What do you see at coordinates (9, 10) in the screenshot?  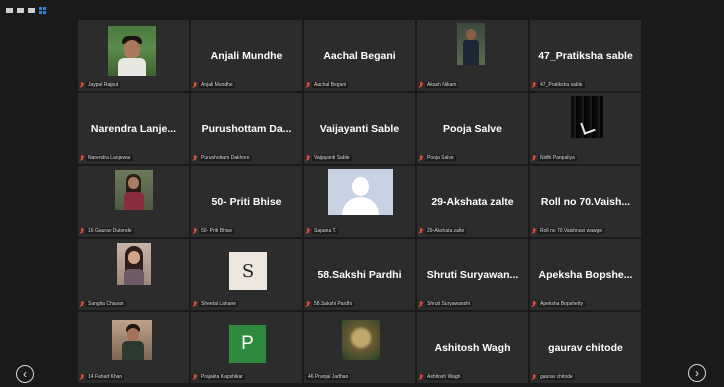 I see `minimize-icon` at bounding box center [9, 10].